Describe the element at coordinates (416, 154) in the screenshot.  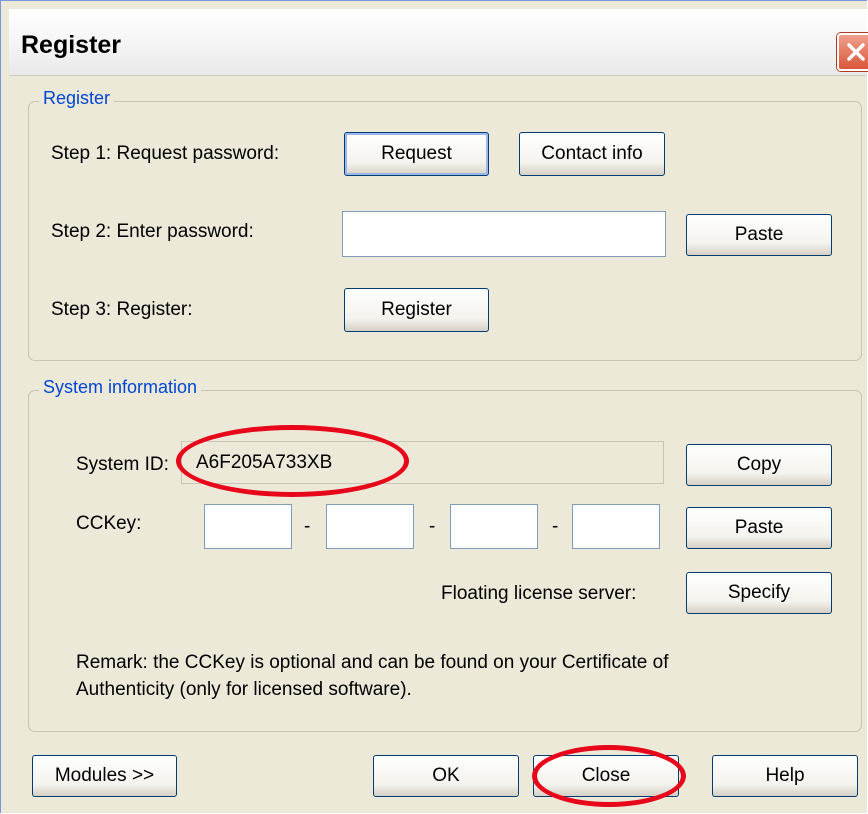
I see `request-button: Request` at that location.